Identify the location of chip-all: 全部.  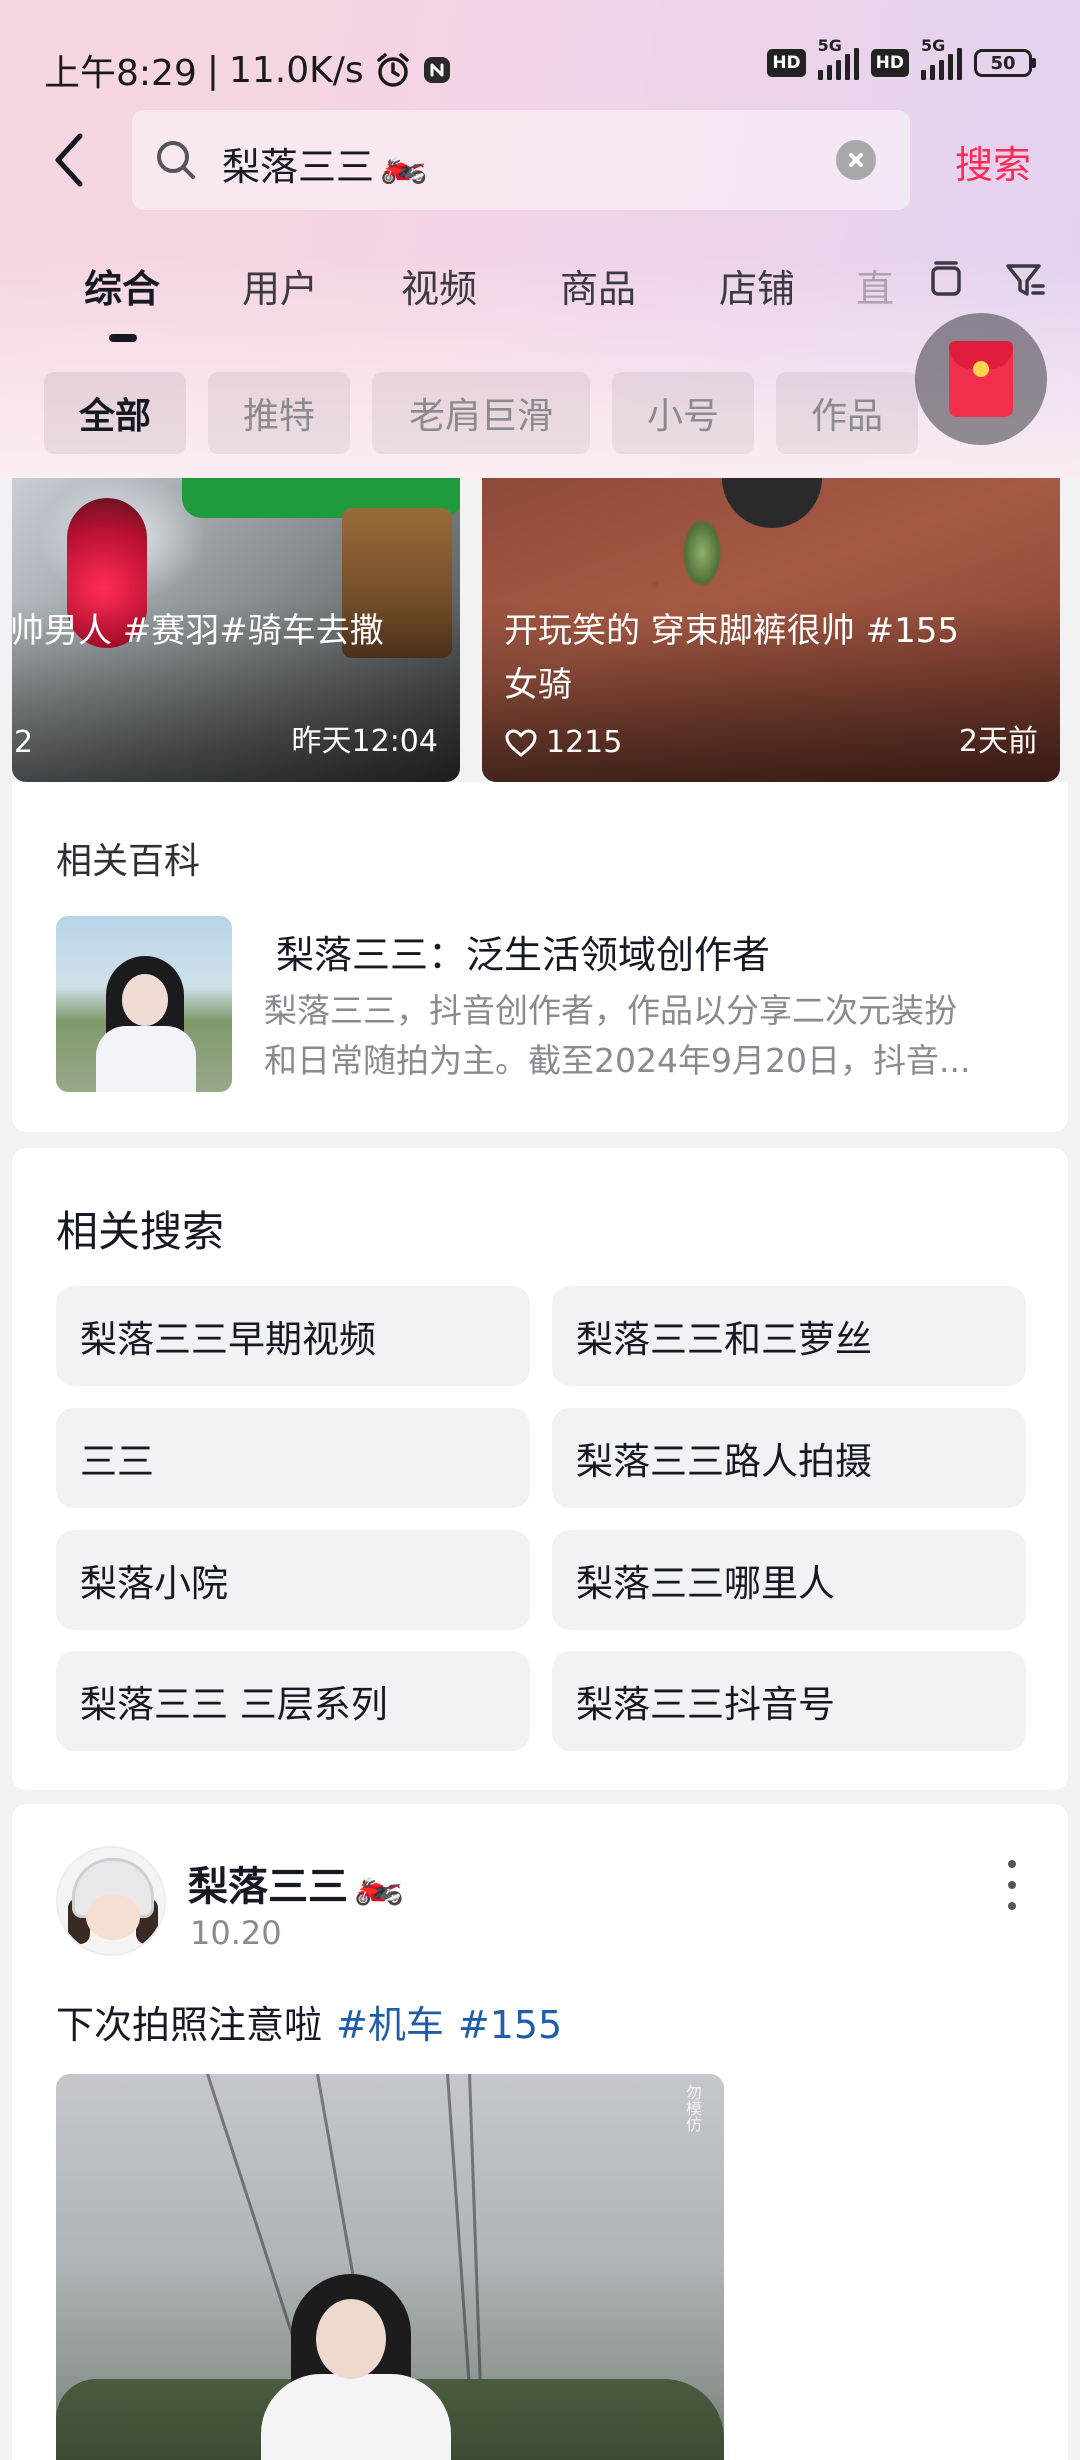
(115, 413).